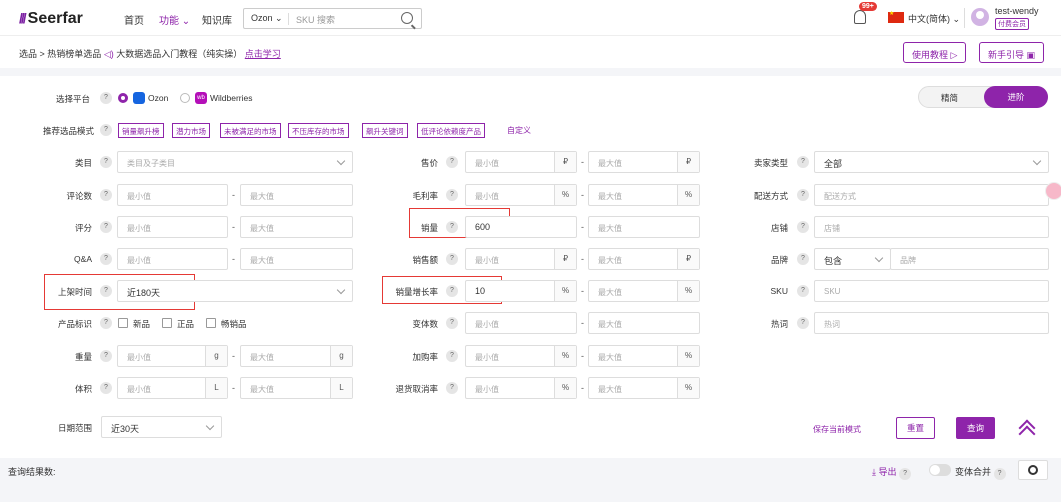 The height and width of the screenshot is (502, 1061). What do you see at coordinates (296, 356) in the screenshot?
I see `weight-max-input: 最大值 g` at bounding box center [296, 356].